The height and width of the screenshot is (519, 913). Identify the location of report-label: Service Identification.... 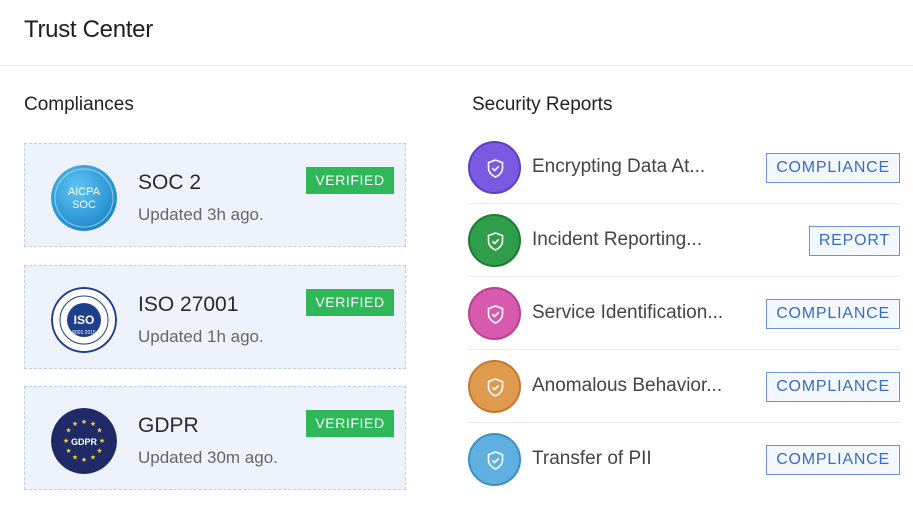
(628, 312).